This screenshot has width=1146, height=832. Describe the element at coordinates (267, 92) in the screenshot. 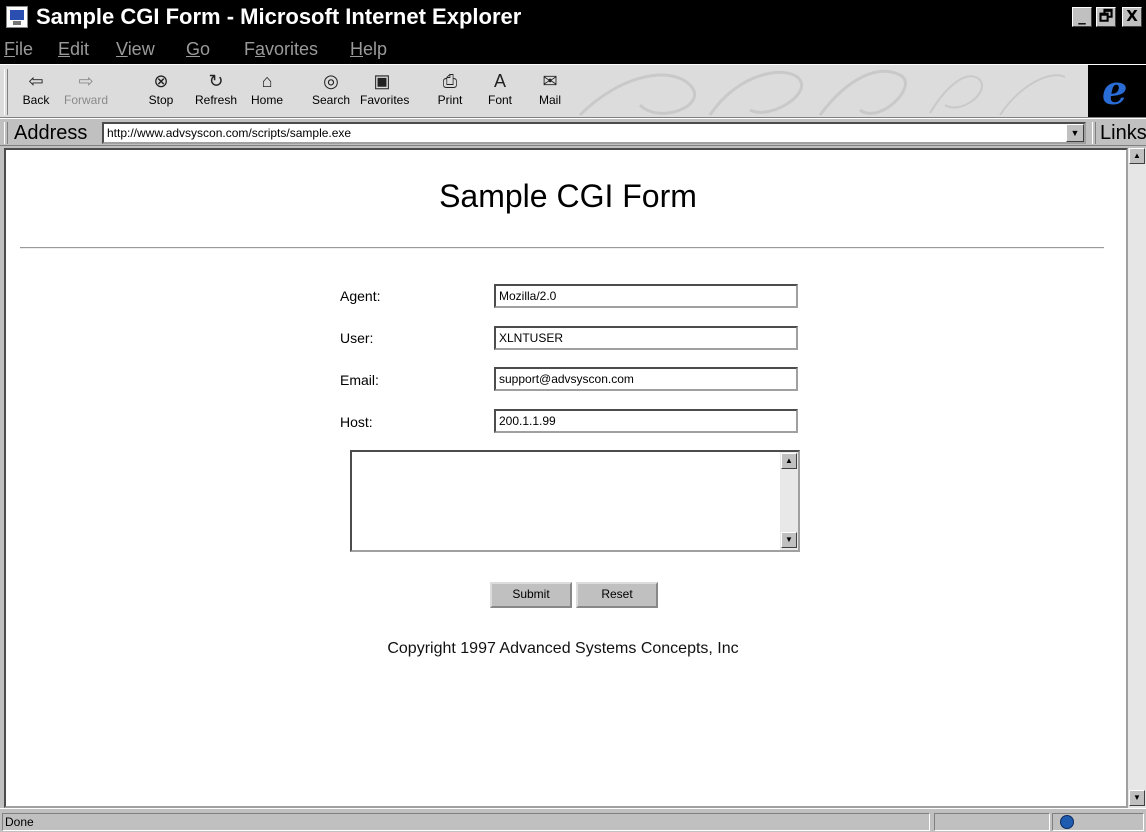

I see `home-button: ⌂ Home` at that location.